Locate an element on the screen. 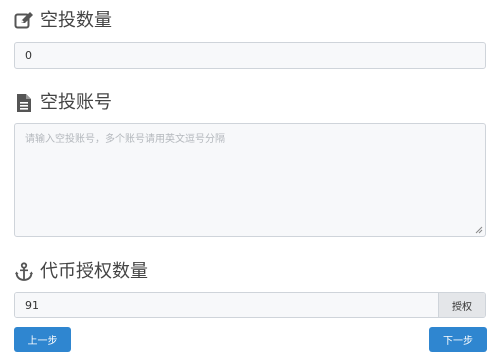 The image size is (499, 362). airdrop-amount-input: 0 is located at coordinates (250, 55).